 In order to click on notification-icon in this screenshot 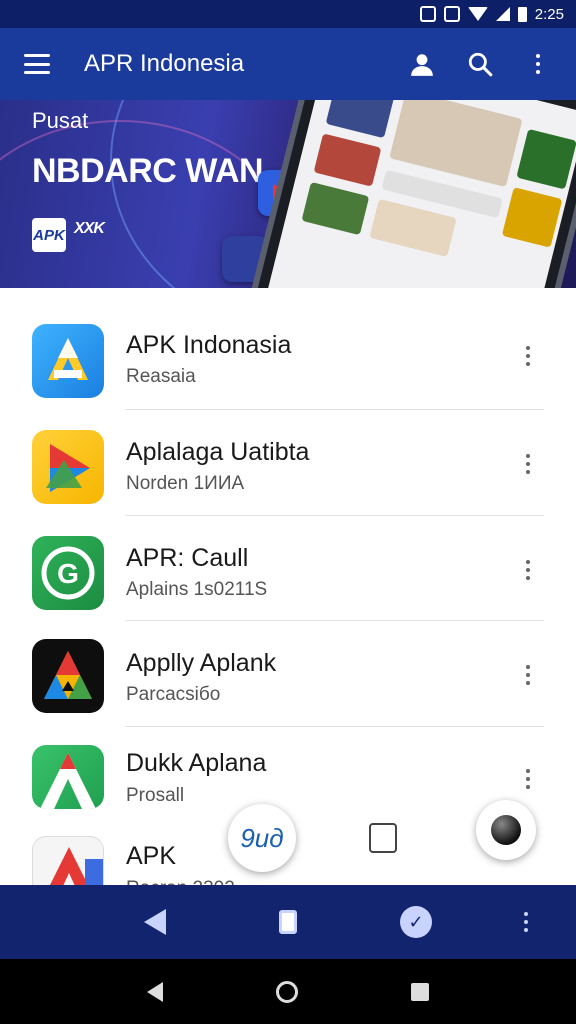, I will do `click(427, 14)`.